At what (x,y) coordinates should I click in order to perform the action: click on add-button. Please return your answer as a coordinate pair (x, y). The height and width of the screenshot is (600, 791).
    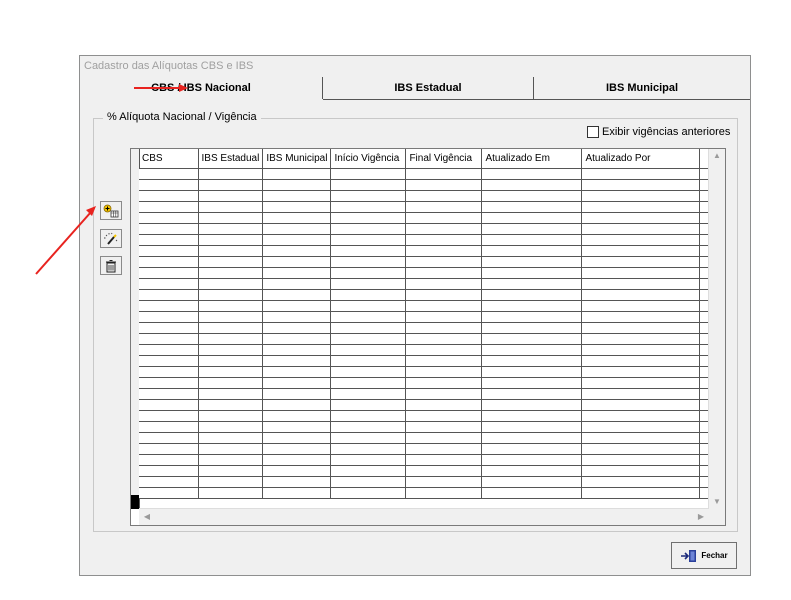
    Looking at the image, I should click on (111, 210).